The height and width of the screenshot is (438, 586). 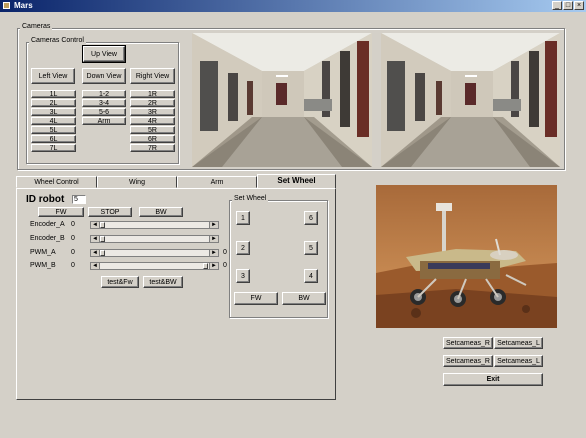 What do you see at coordinates (110, 212) in the screenshot?
I see `stop-button: STOP` at bounding box center [110, 212].